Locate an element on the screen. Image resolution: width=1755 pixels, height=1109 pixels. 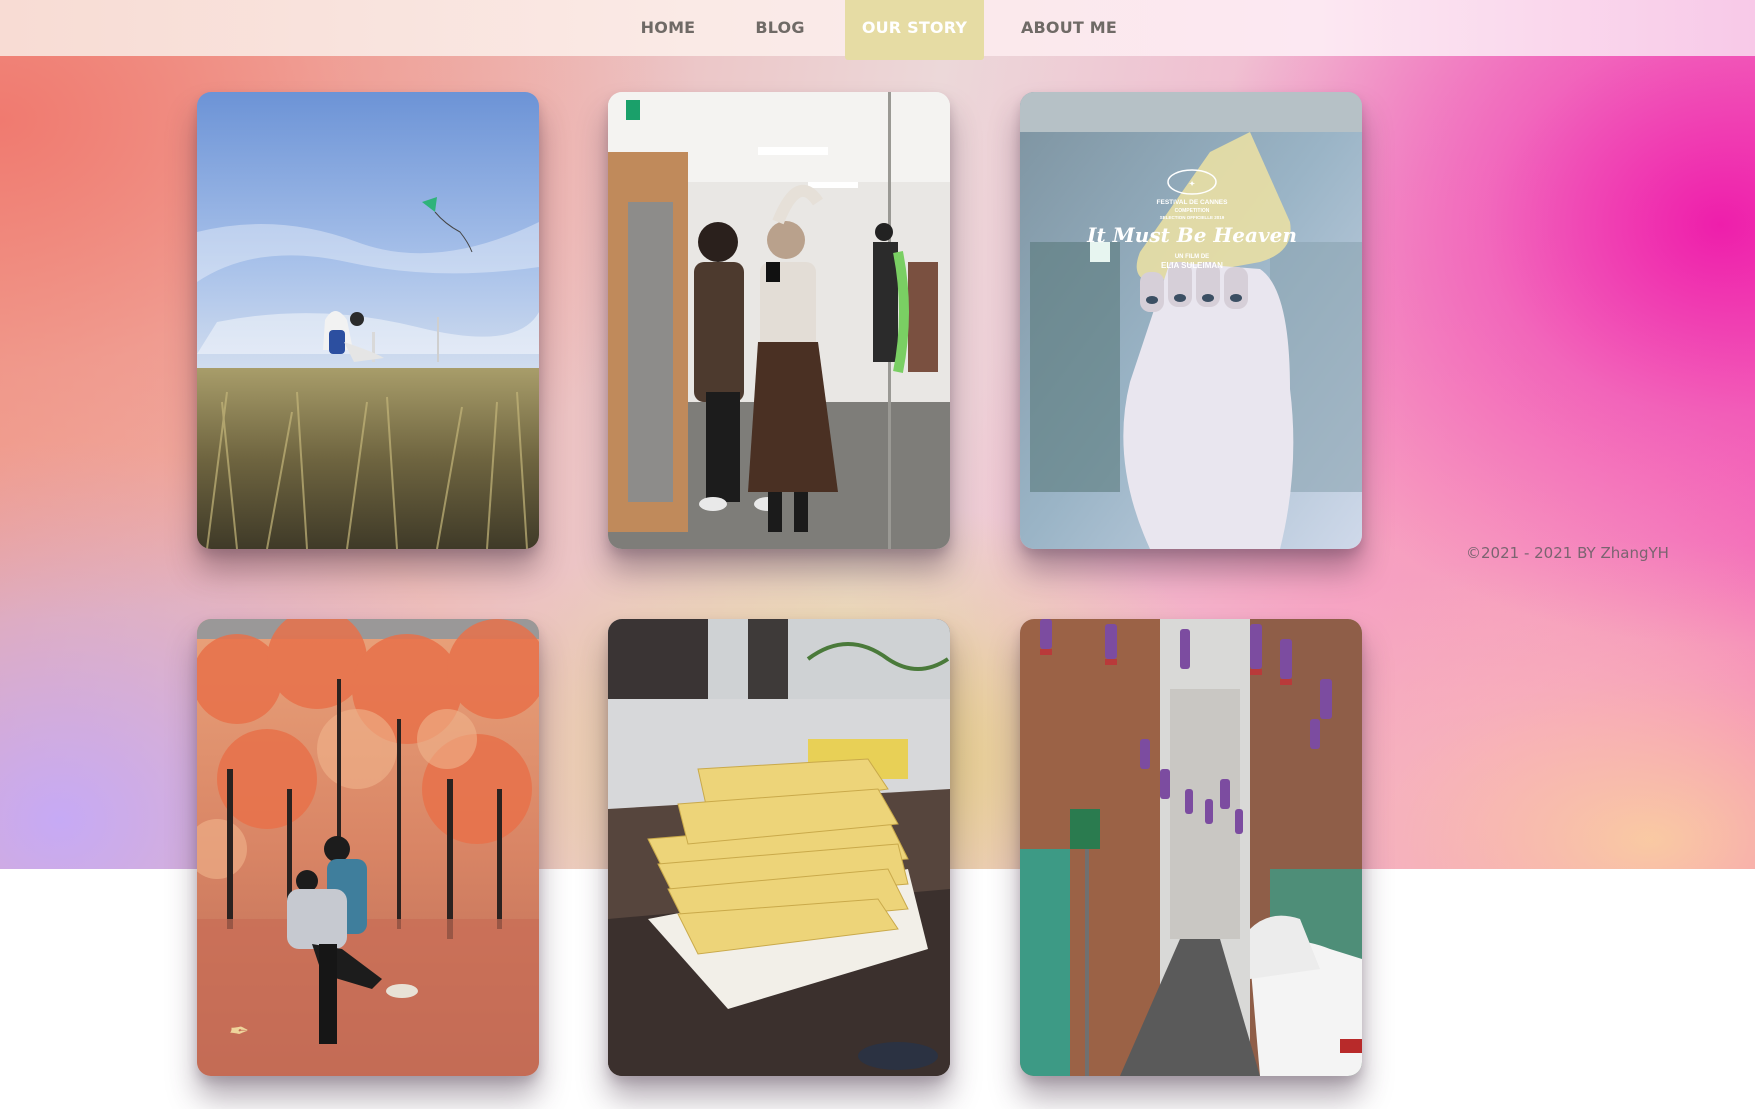
poster-festival-text: FESTIVAL DE CANNES is located at coordinates (1193, 202).